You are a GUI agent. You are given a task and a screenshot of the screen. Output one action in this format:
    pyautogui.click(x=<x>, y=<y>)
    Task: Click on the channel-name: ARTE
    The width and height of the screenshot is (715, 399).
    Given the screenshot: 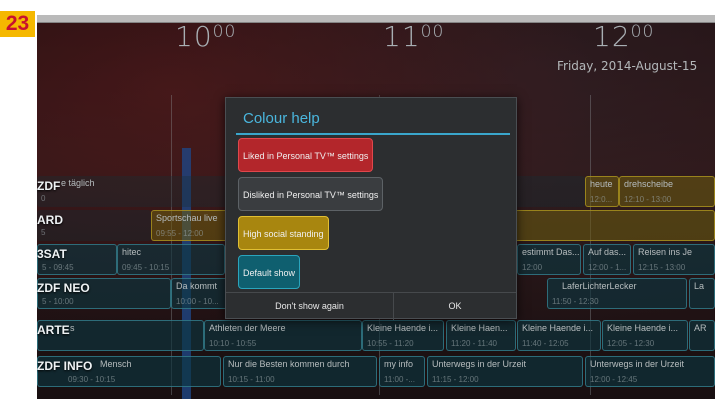 What is the action you would take?
    pyautogui.click(x=53, y=330)
    